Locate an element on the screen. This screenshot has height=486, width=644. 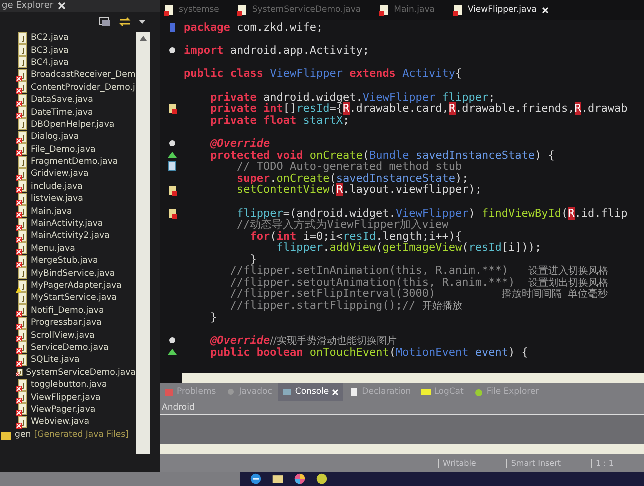
file-item: ServiceDemo.java is located at coordinates (76, 348).